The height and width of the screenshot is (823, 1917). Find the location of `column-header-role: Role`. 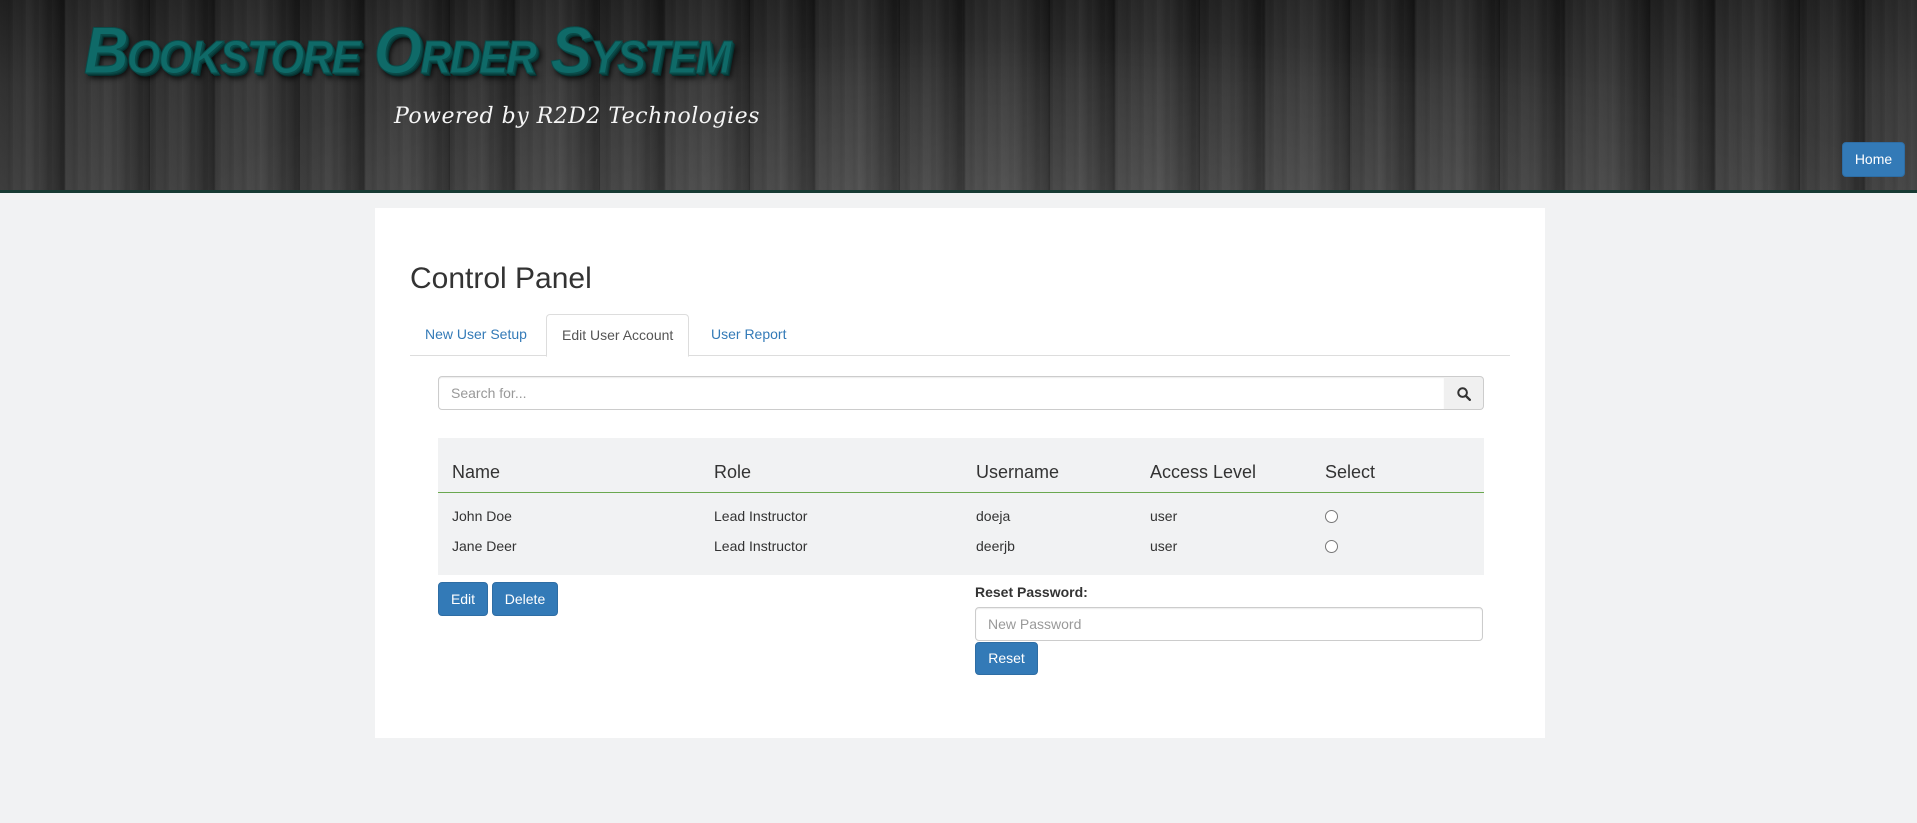

column-header-role: Role is located at coordinates (733, 472).